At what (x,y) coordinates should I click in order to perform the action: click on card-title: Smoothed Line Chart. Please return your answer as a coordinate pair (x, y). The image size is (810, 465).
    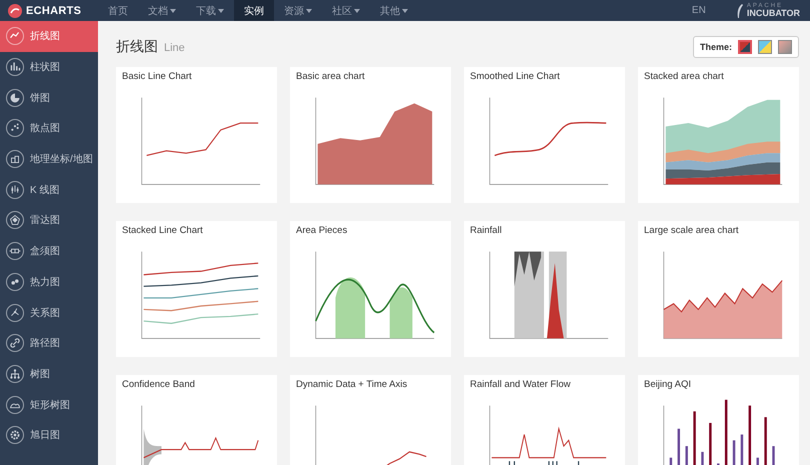
    Looking at the image, I should click on (515, 76).